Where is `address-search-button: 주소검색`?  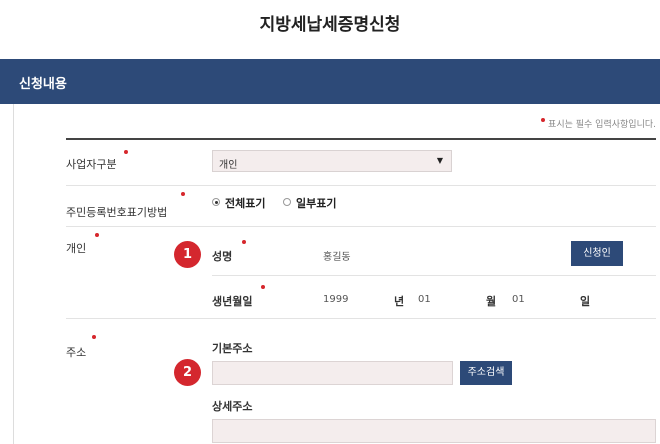
address-search-button: 주소검색 is located at coordinates (486, 373).